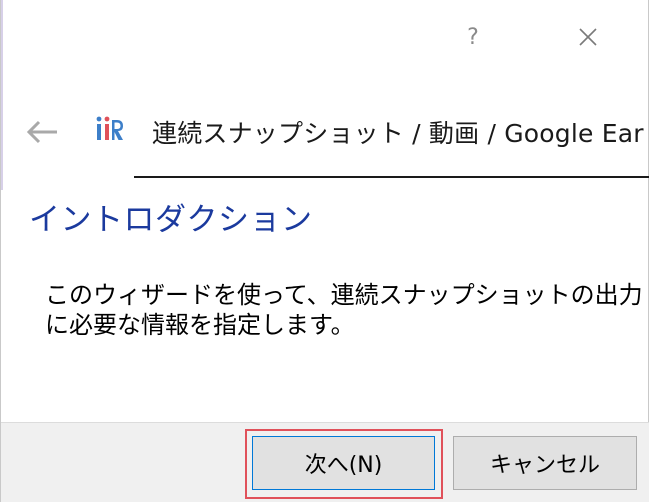  Describe the element at coordinates (171, 220) in the screenshot. I see `page-heading: イントロダクション` at that location.